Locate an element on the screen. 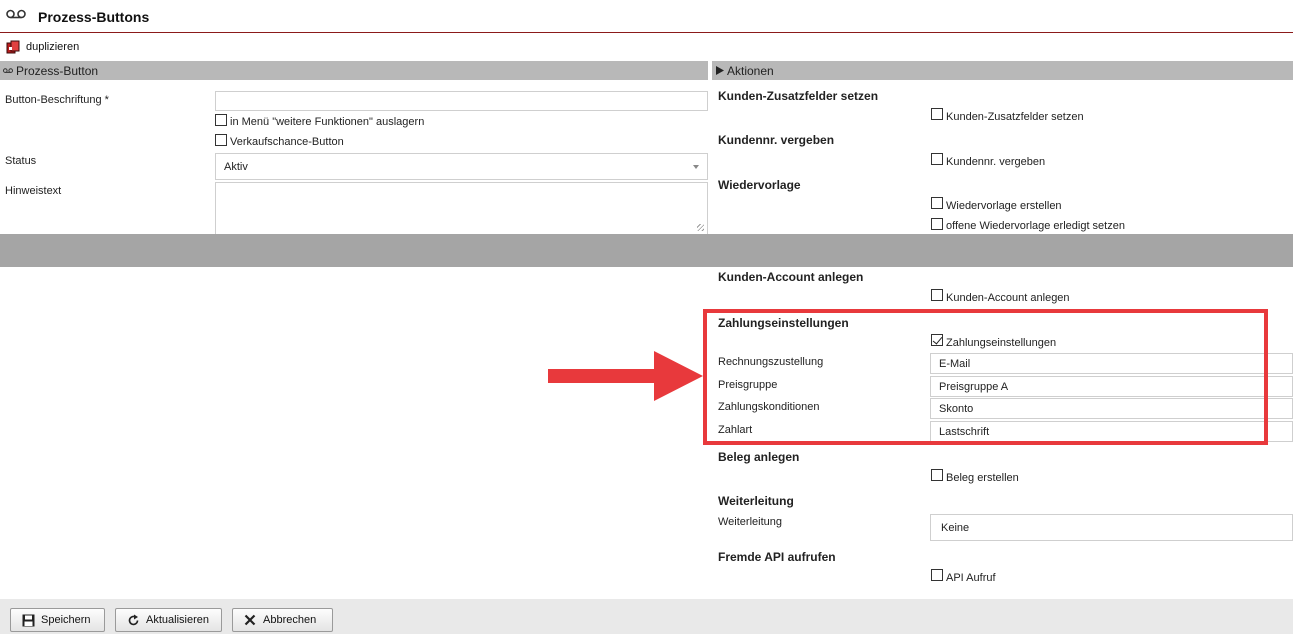  group-title-customer-number: Kundennr. vergeben is located at coordinates (776, 140).